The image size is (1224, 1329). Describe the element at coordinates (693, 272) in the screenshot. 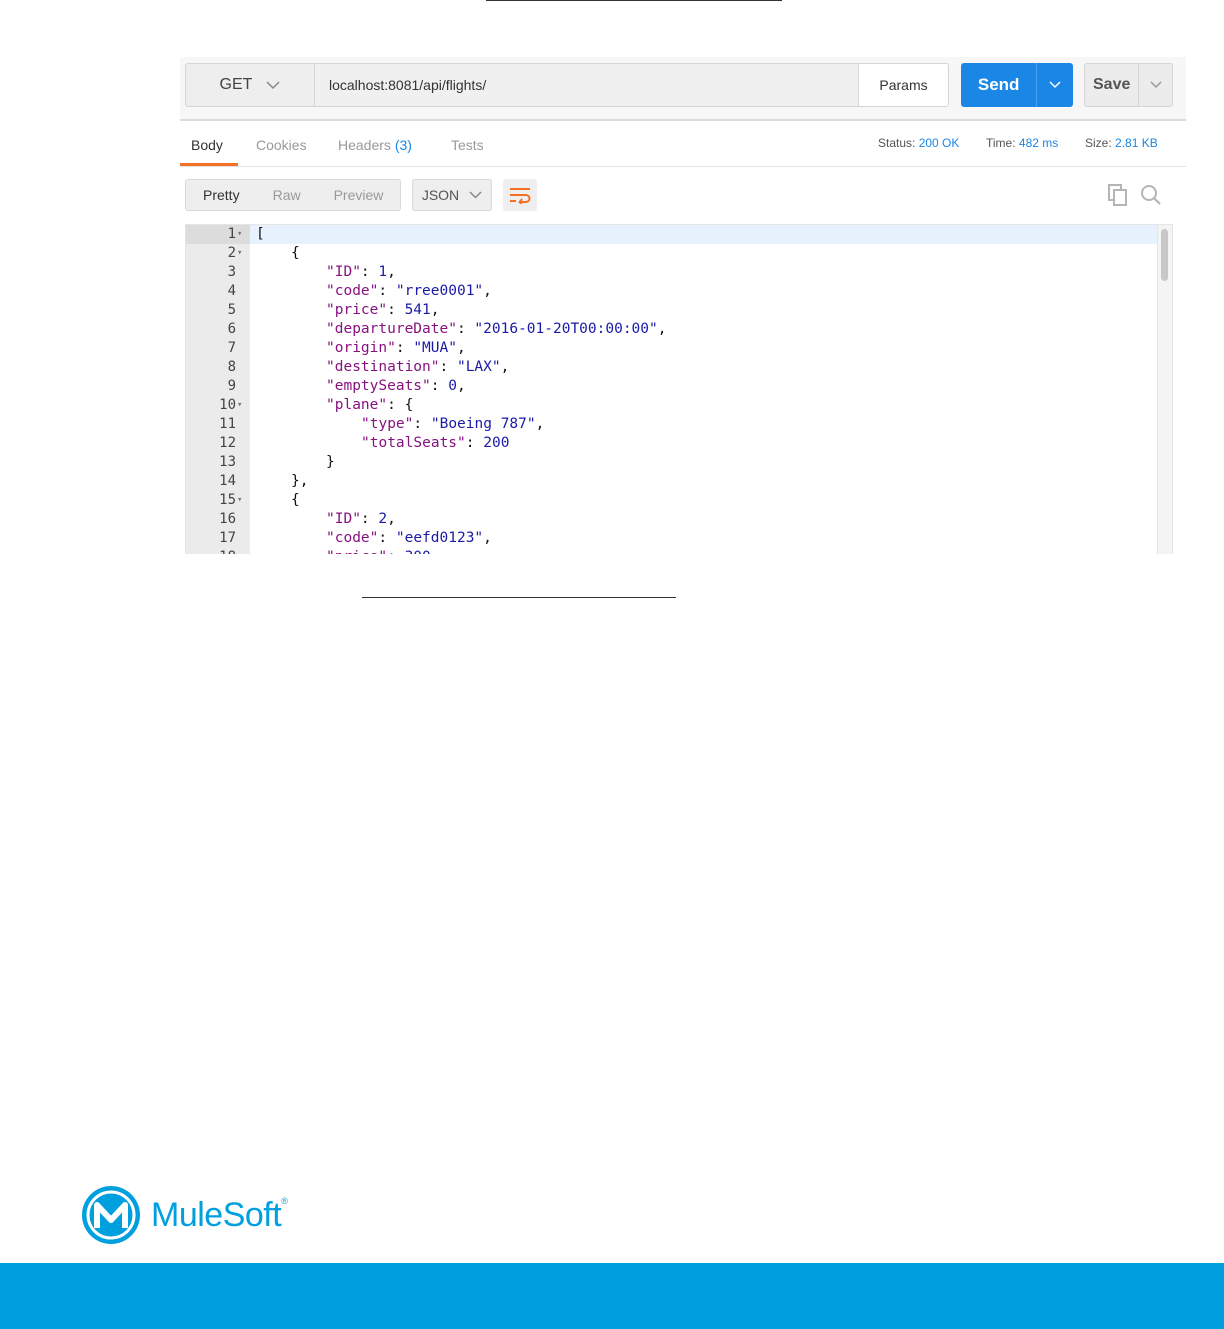

I see `code-line: 3 "ID": 1,` at that location.